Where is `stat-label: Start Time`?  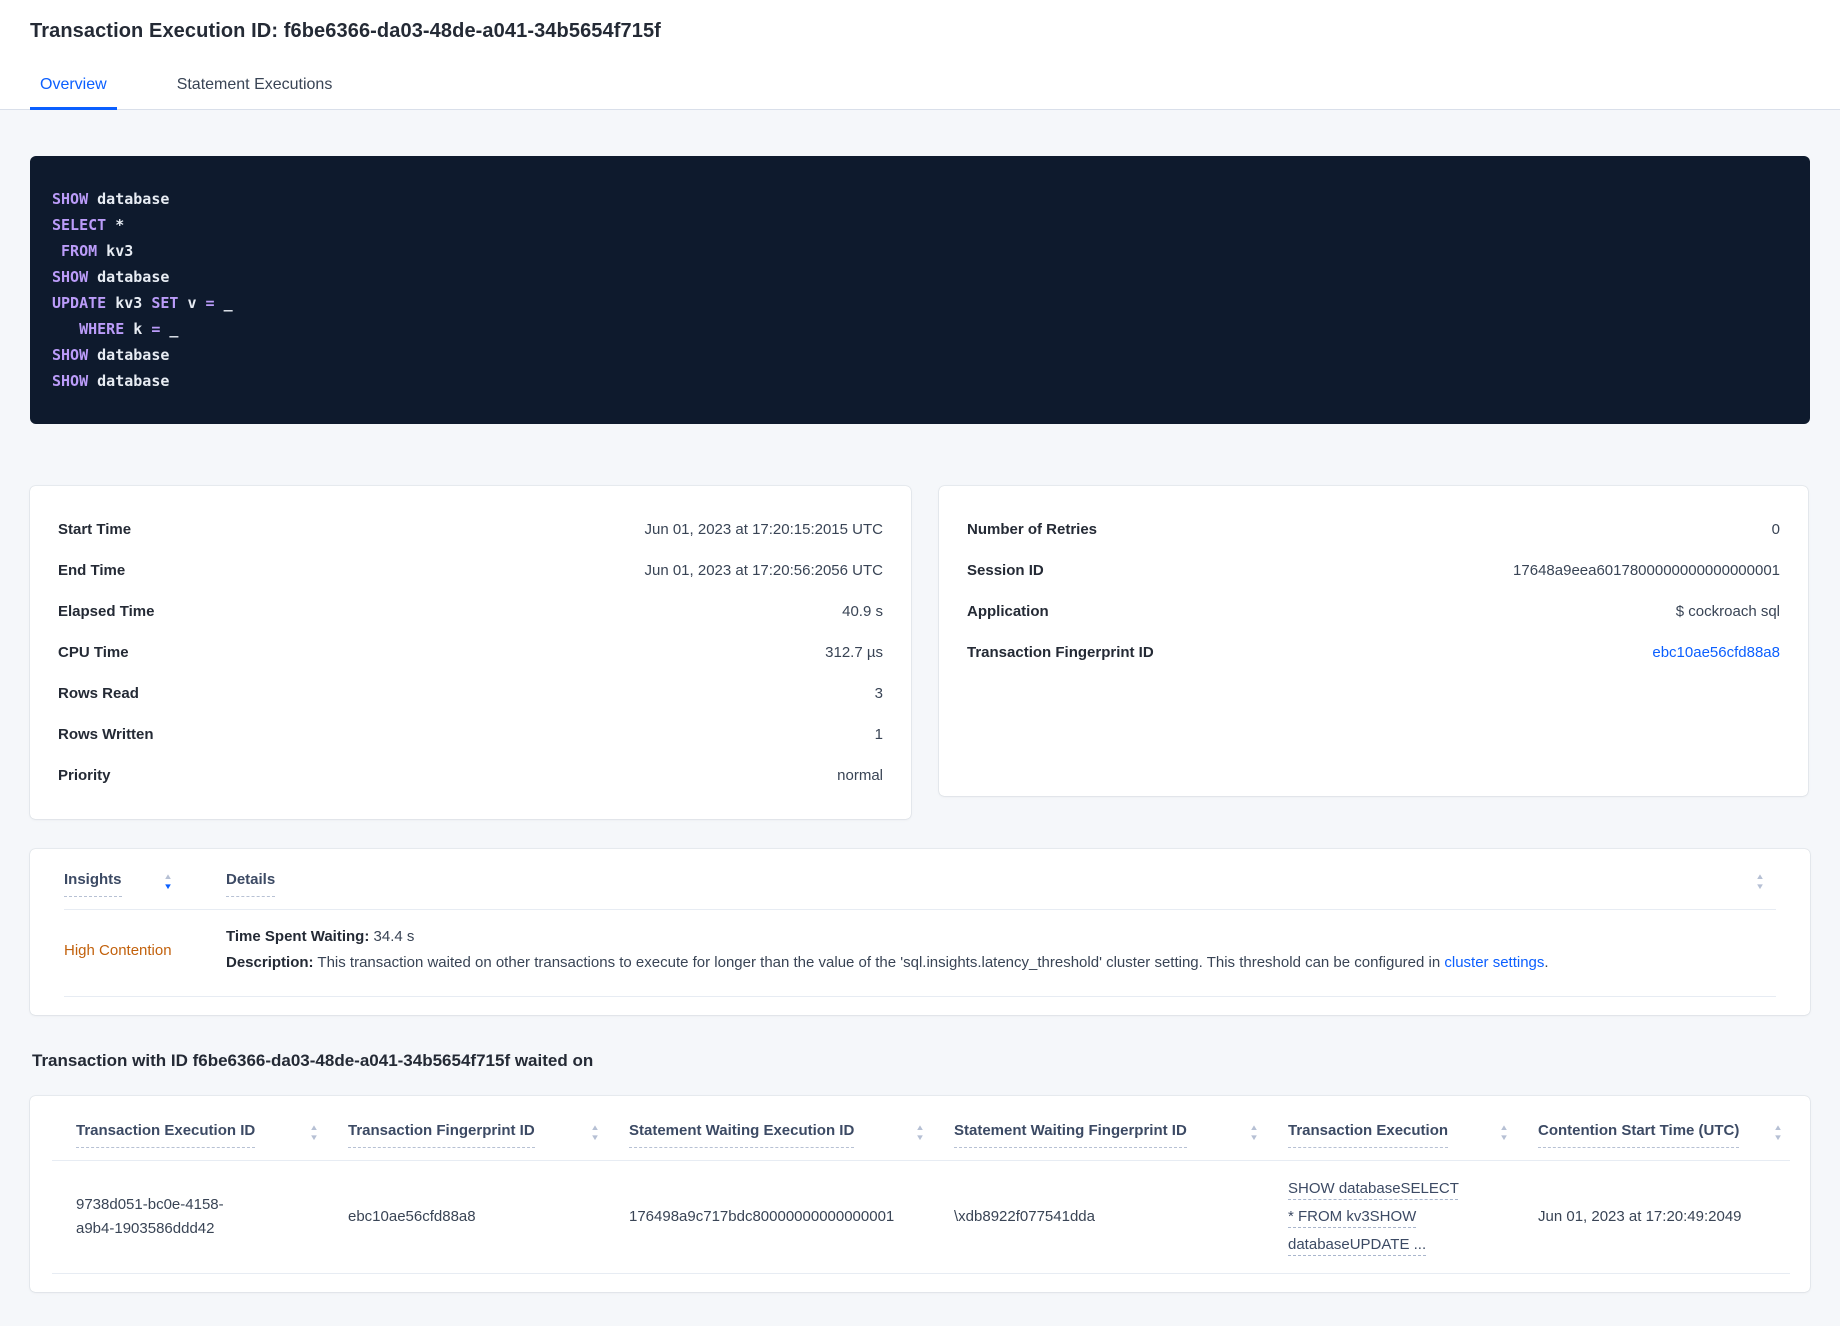 stat-label: Start Time is located at coordinates (95, 529).